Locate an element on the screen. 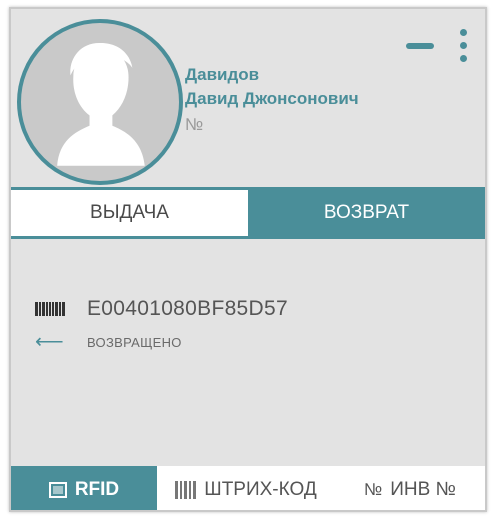 This screenshot has width=497, height=520. tab-inventory-number-label: ИНВ № is located at coordinates (423, 489).